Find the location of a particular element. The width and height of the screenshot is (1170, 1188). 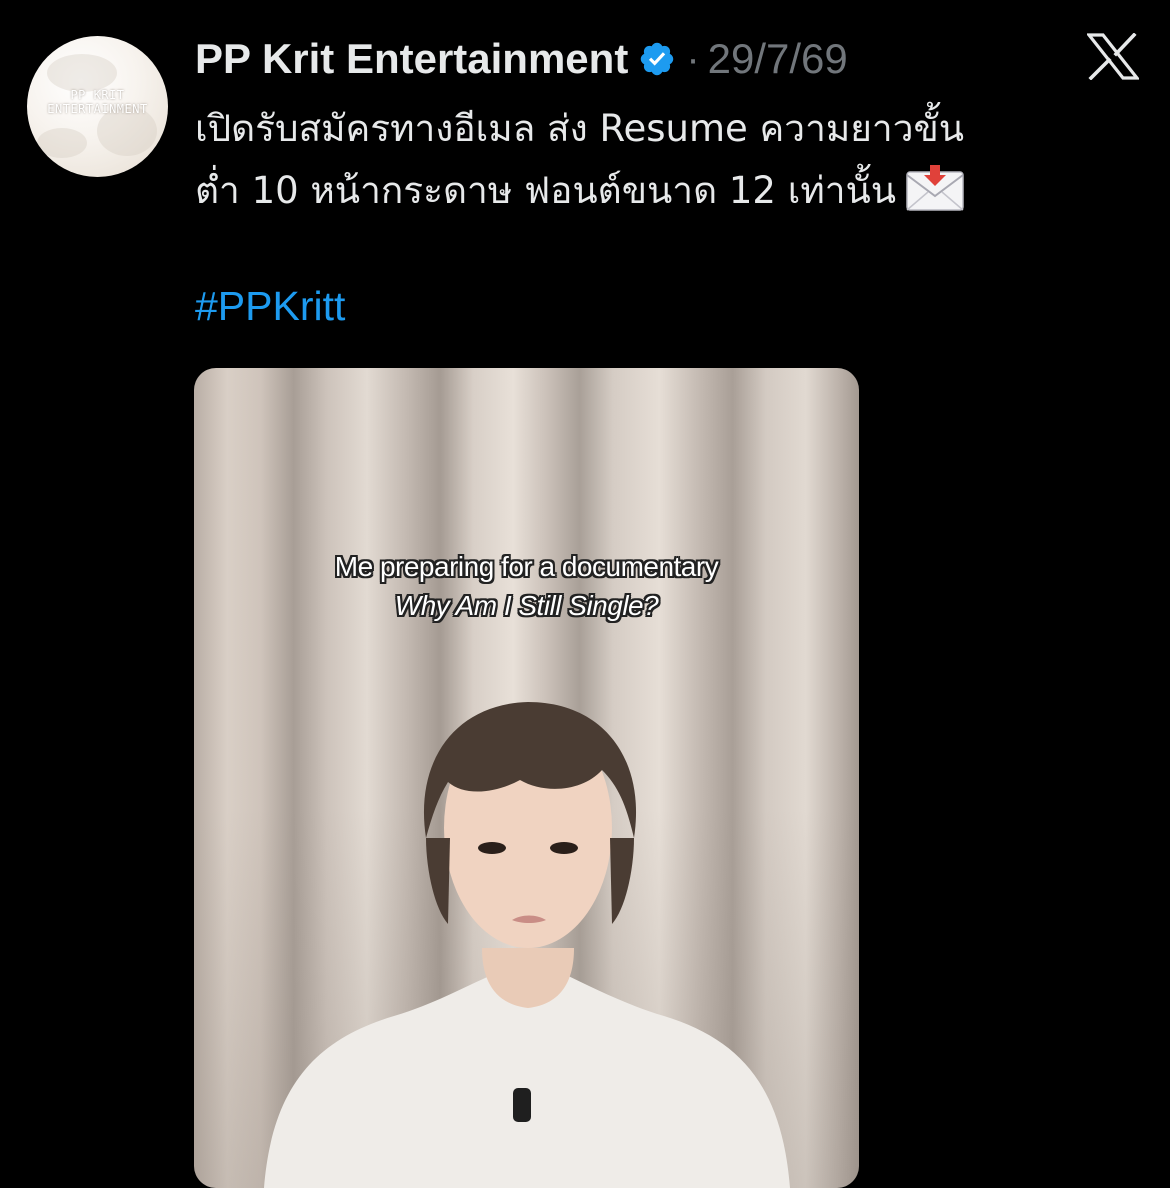

avatar: PP KRIT ENTERTAINMENT is located at coordinates (97, 106).